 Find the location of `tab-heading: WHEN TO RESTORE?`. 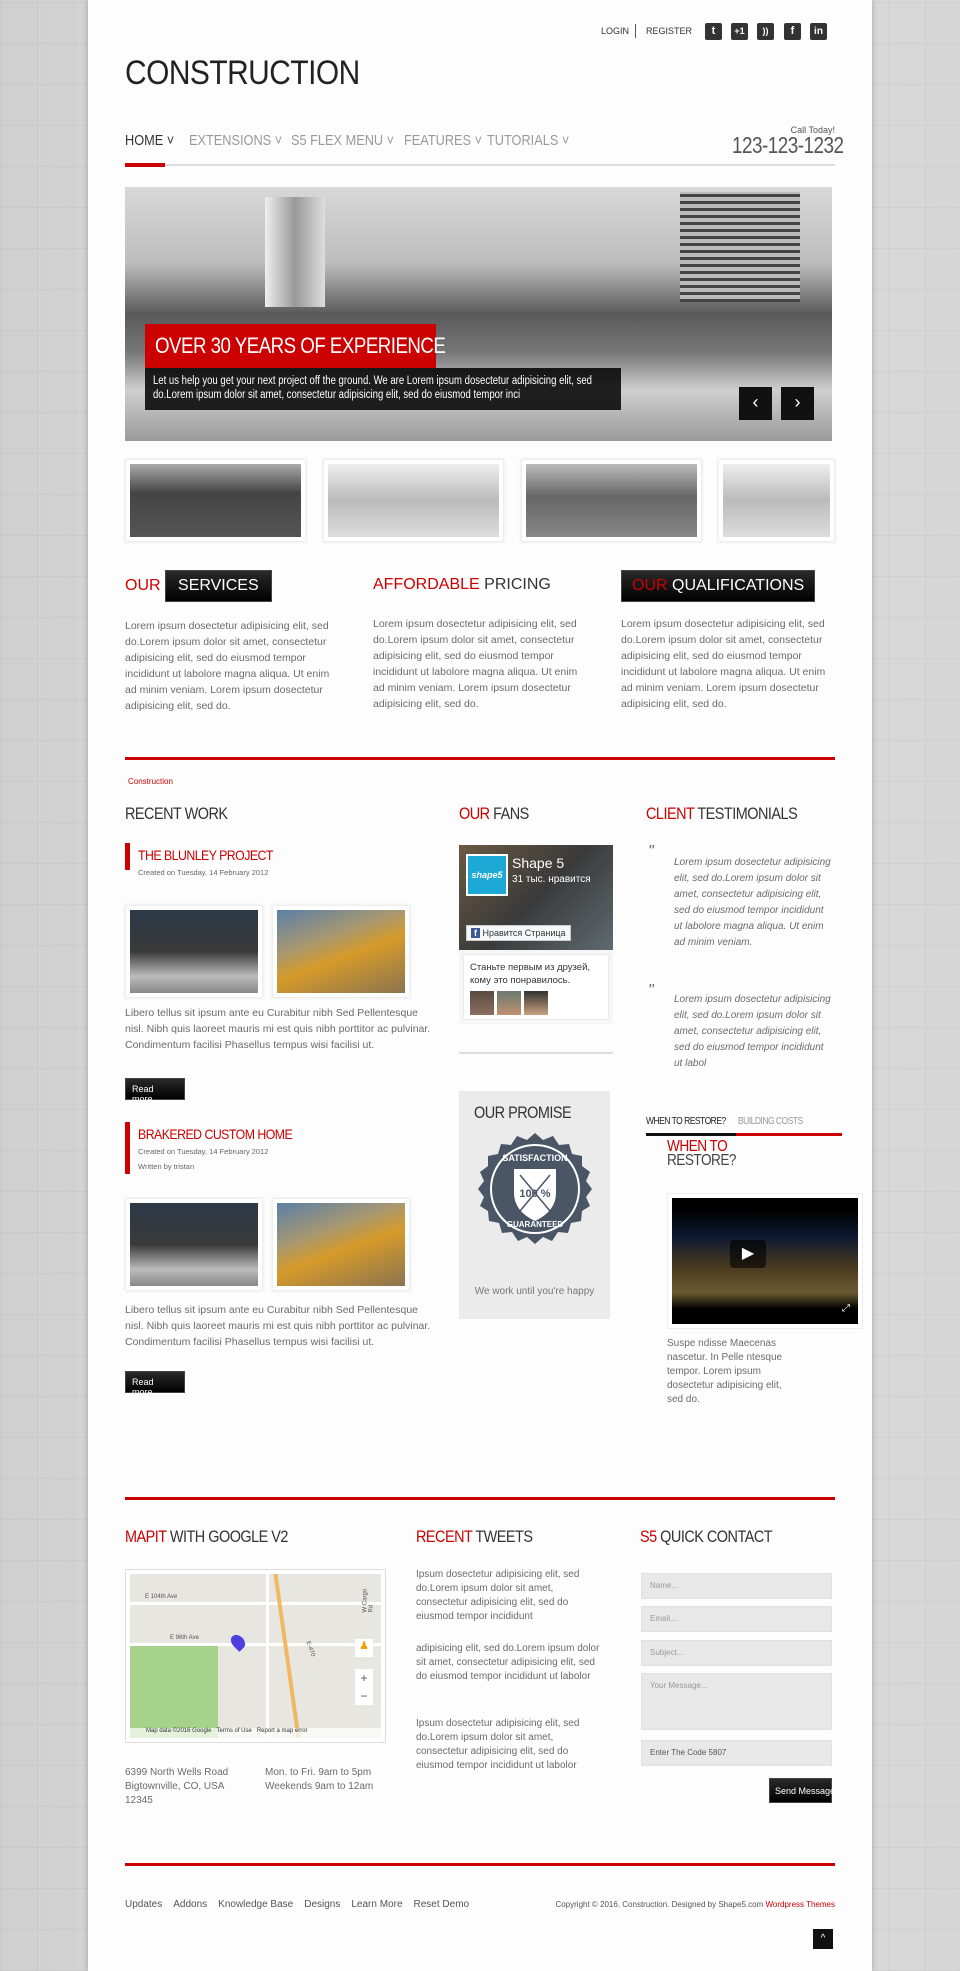

tab-heading: WHEN TO RESTORE? is located at coordinates (701, 1153).